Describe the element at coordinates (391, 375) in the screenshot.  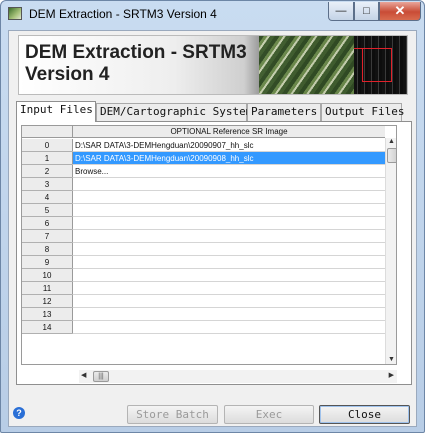
I see `scroll-right-icon: ▶` at that location.